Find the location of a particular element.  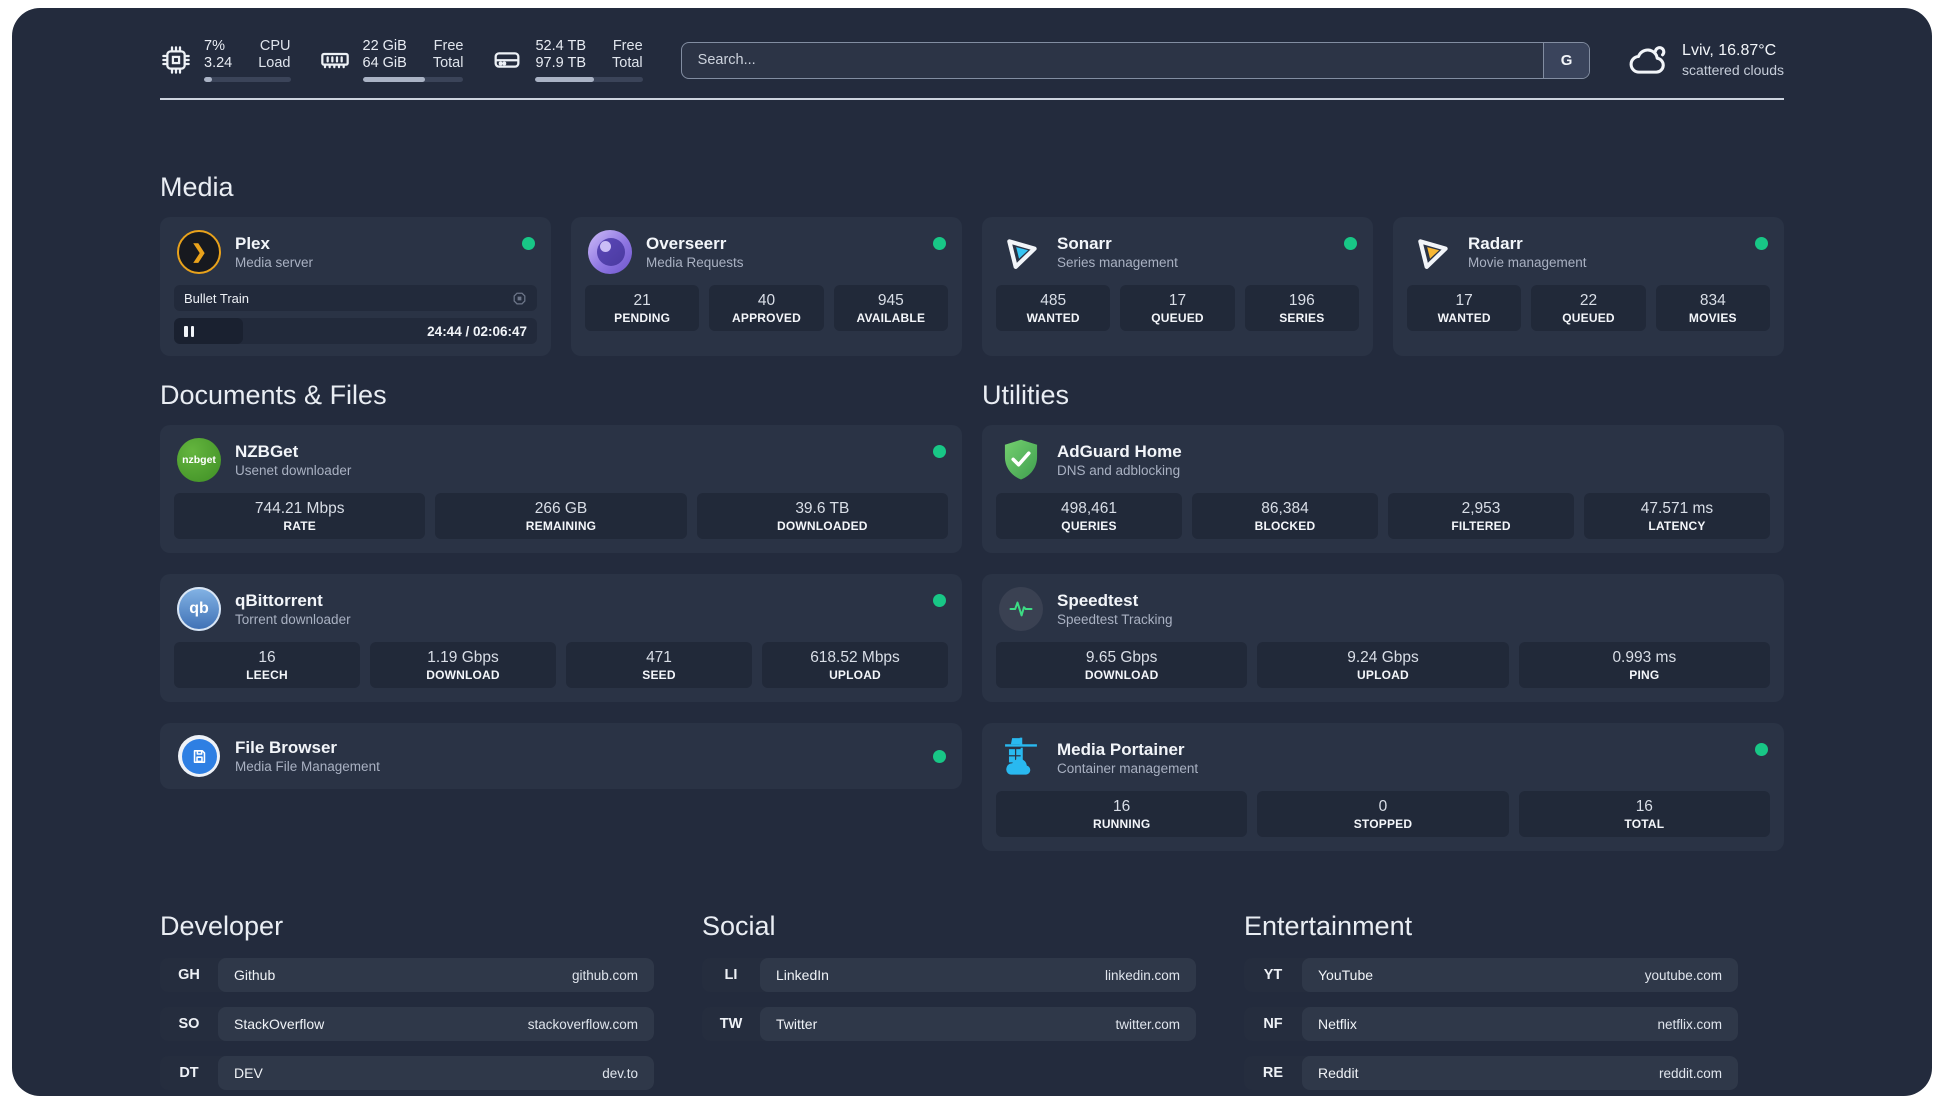

link-name: LinkedIn is located at coordinates (802, 975).